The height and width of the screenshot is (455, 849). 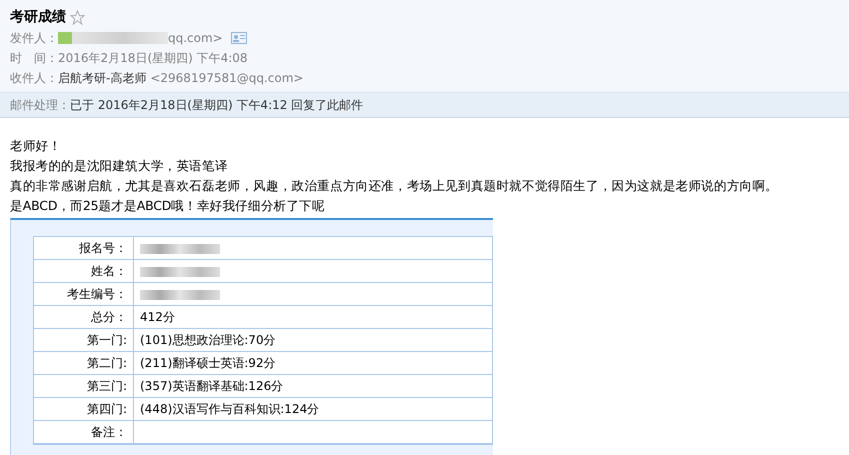 I want to click on recipient-label: 收件人：, so click(x=34, y=78).